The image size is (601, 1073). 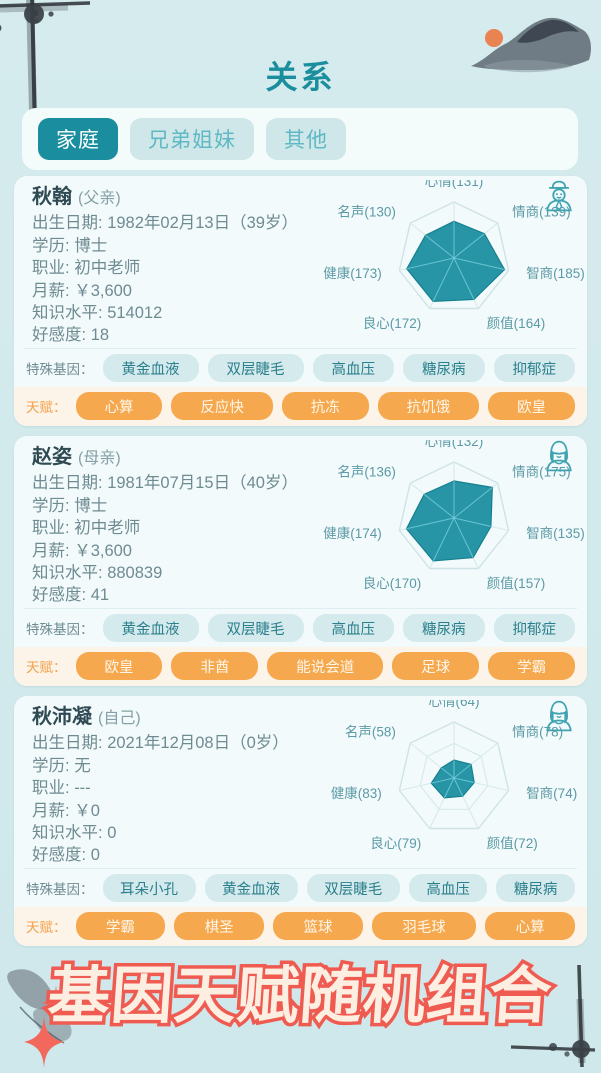 I want to click on tab-0: 家庭, so click(x=78, y=139).